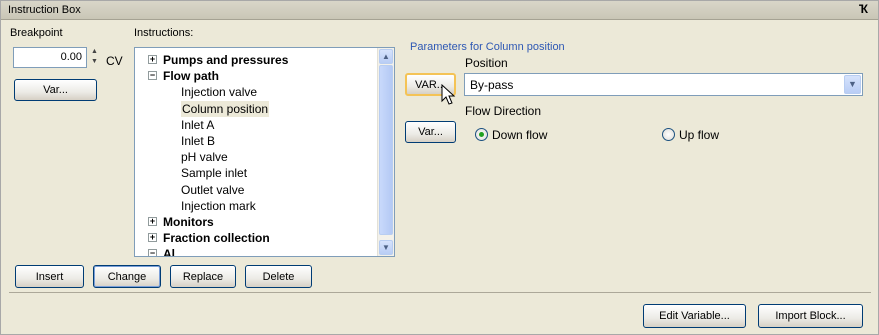  Describe the element at coordinates (188, 222) in the screenshot. I see `tree-item-label: Monitors` at that location.